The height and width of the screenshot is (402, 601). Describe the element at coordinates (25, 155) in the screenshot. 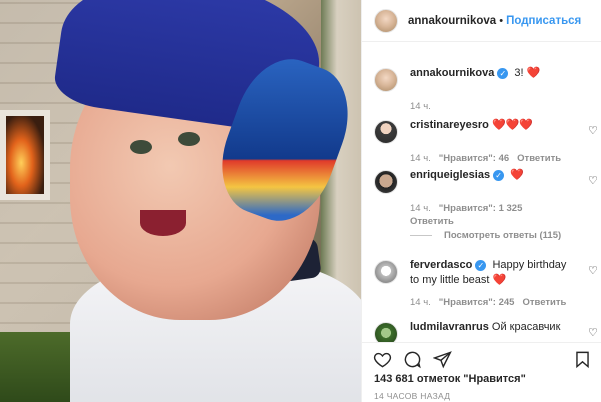

I see `photo-fireplace` at that location.